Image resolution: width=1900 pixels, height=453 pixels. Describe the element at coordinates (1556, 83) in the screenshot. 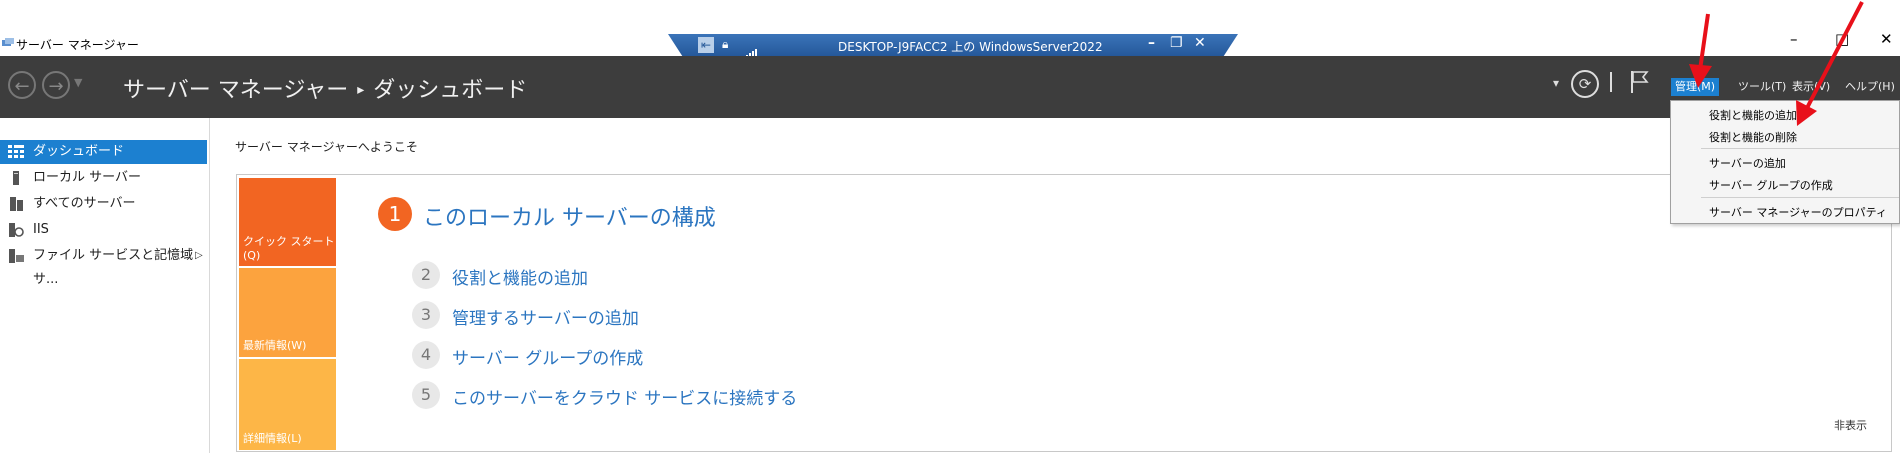

I see `header-dropdown-icon: ▾` at that location.